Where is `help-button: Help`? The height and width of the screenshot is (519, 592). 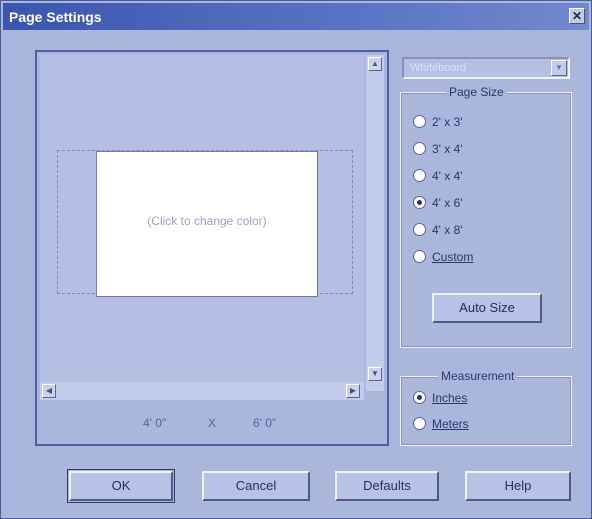 help-button: Help is located at coordinates (518, 486).